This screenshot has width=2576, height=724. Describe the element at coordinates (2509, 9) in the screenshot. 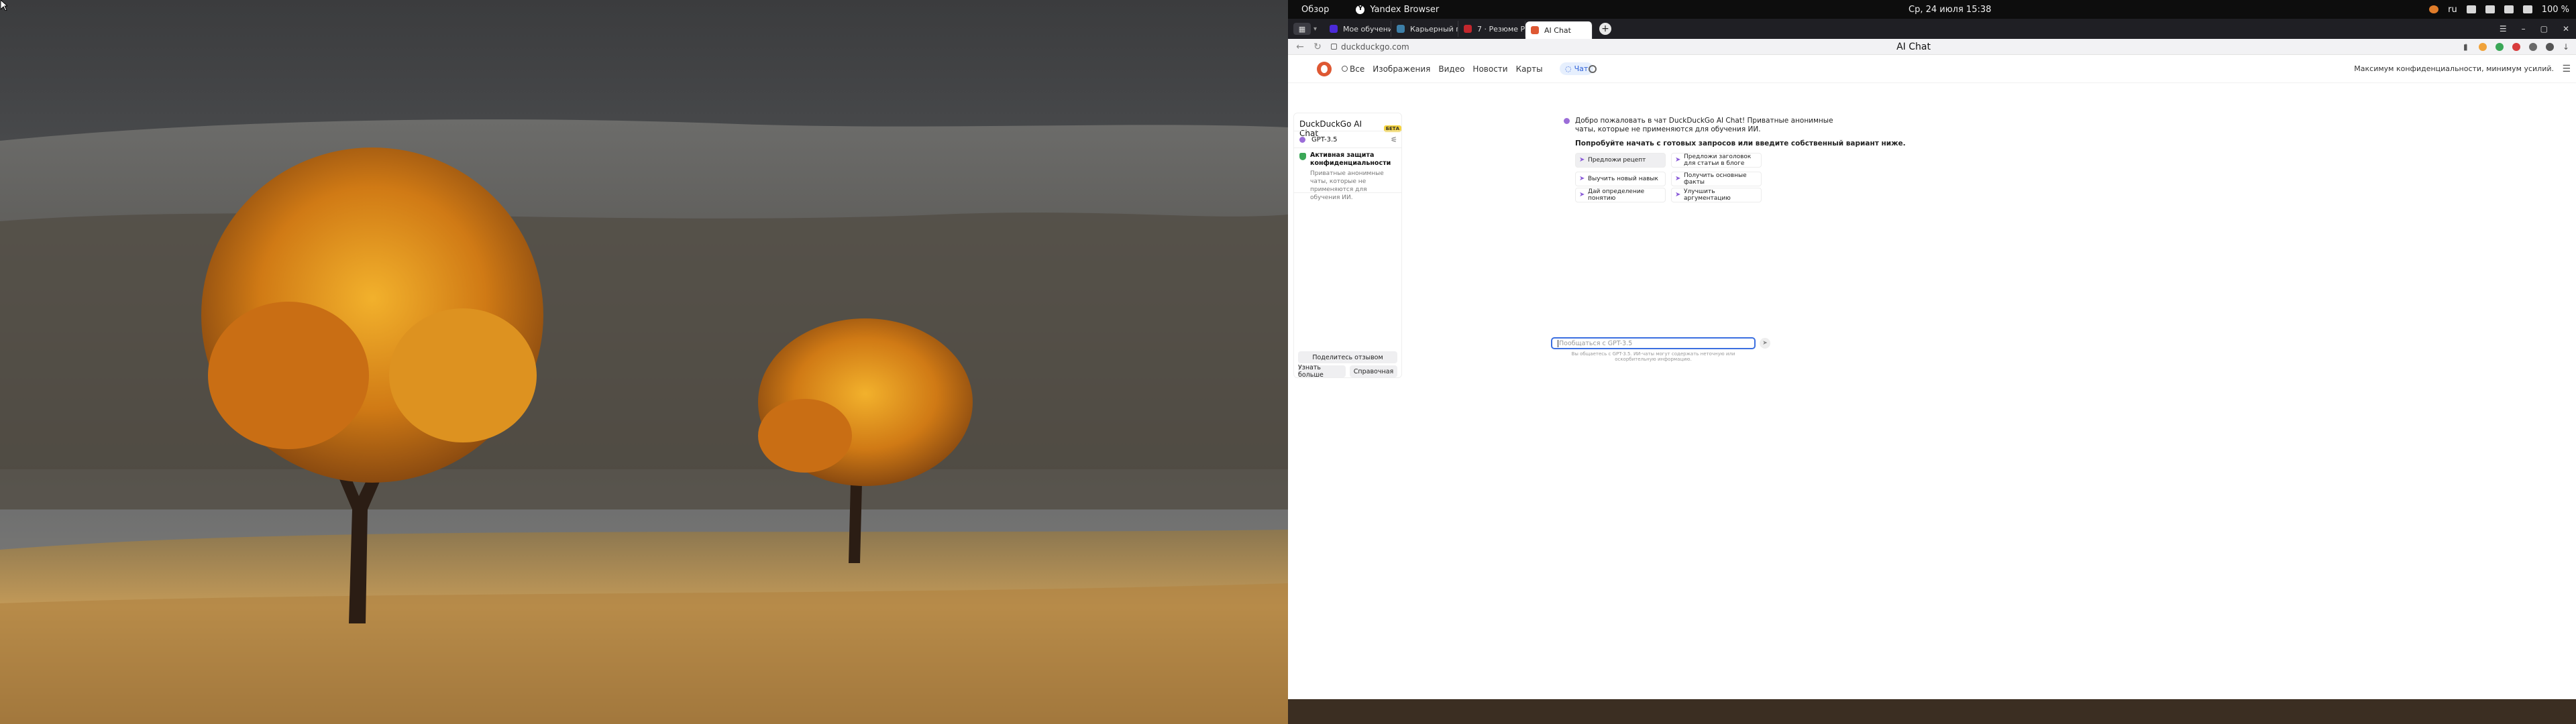

I see `volume-icon` at that location.